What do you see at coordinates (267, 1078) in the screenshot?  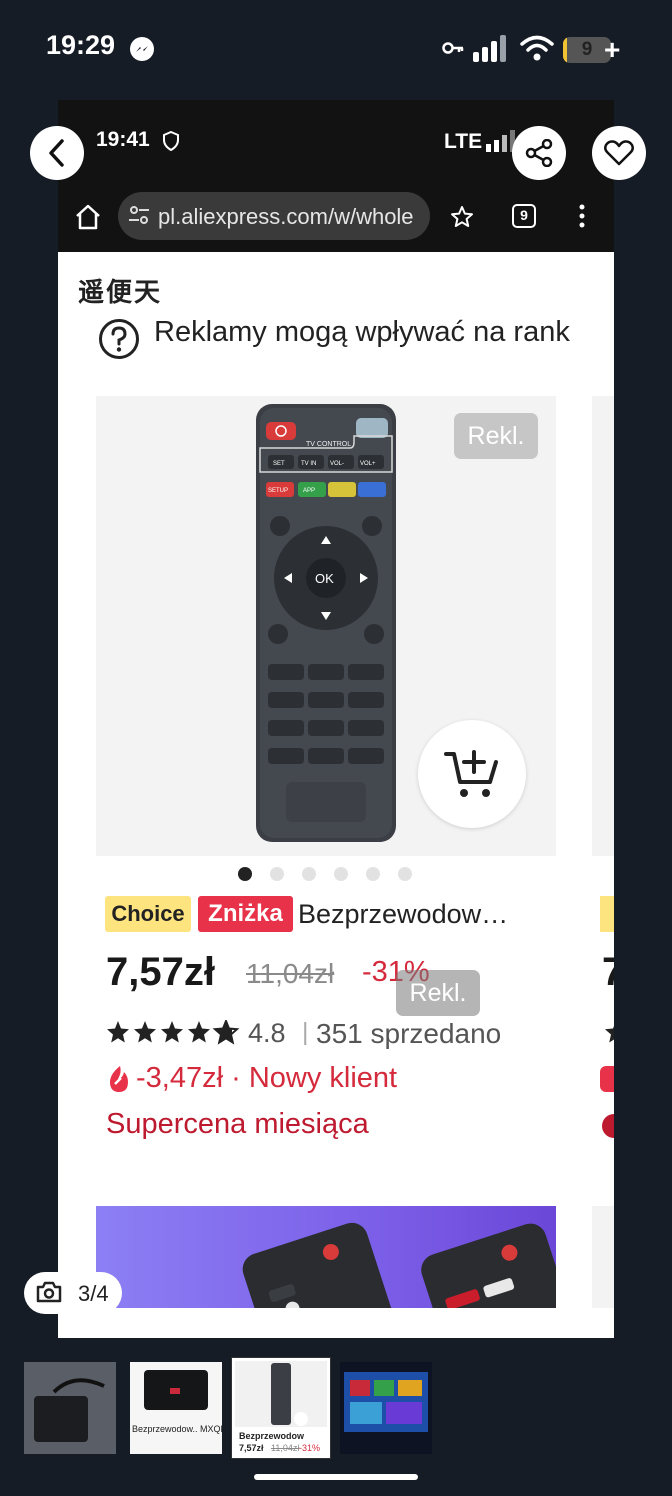 I see `new-customer-coupon: -3,47zł · Nowy klient` at bounding box center [267, 1078].